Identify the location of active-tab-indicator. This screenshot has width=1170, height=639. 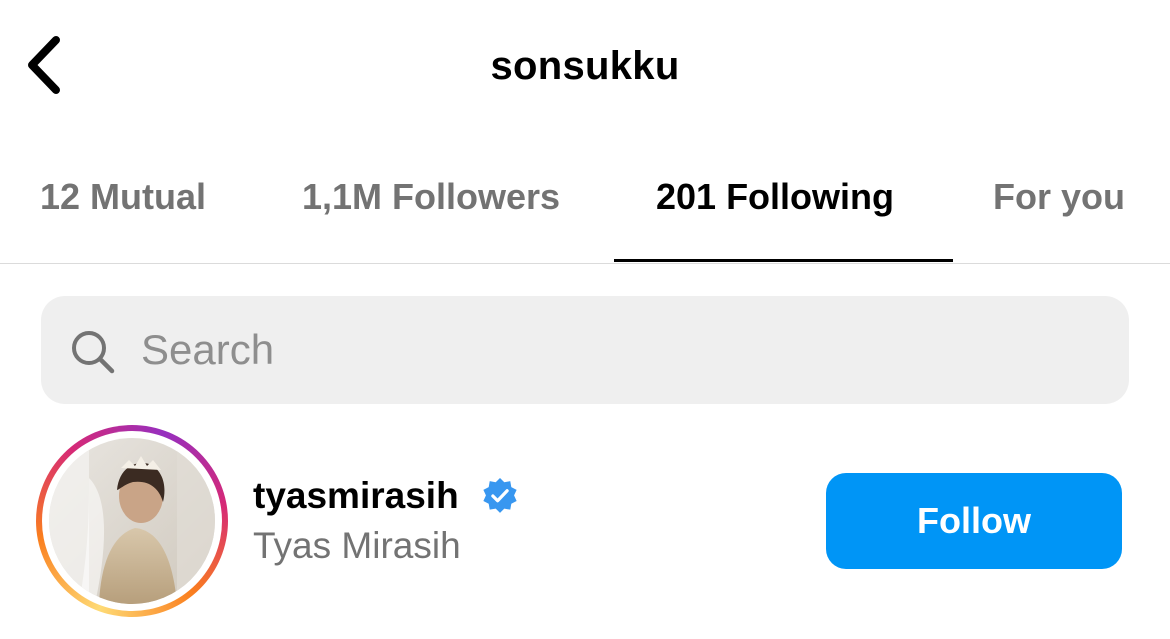
(783, 260).